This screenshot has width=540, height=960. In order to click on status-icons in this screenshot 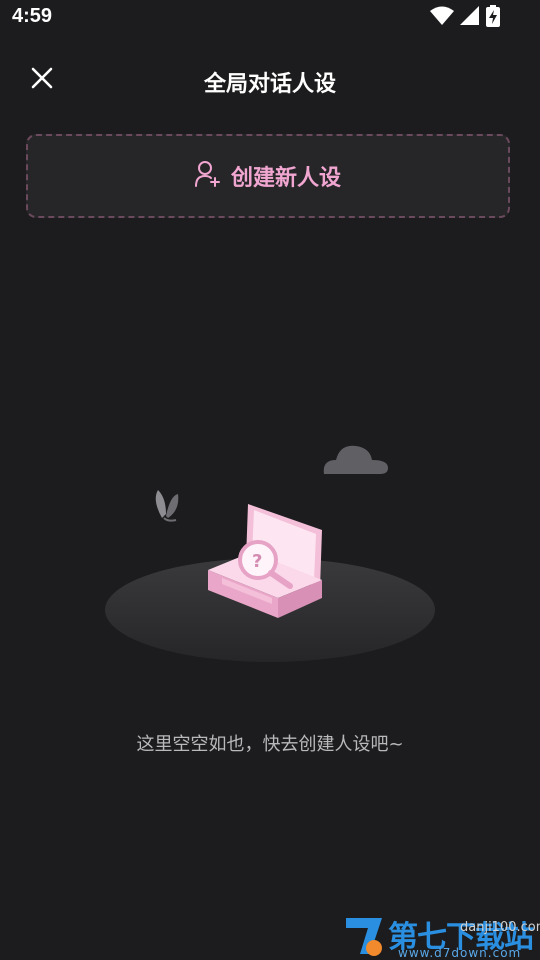, I will do `click(465, 18)`.